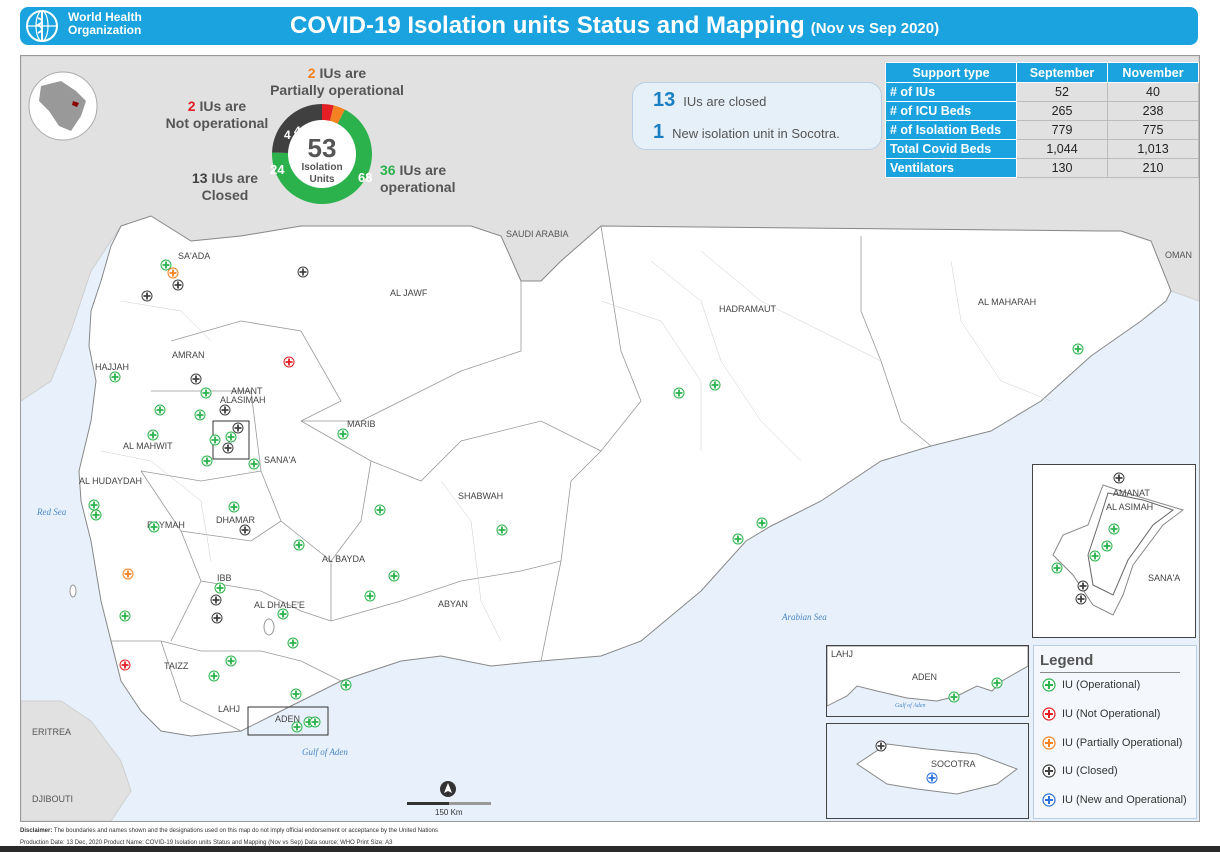 The width and height of the screenshot is (1220, 852). I want to click on legend-title: Legend, so click(1067, 660).